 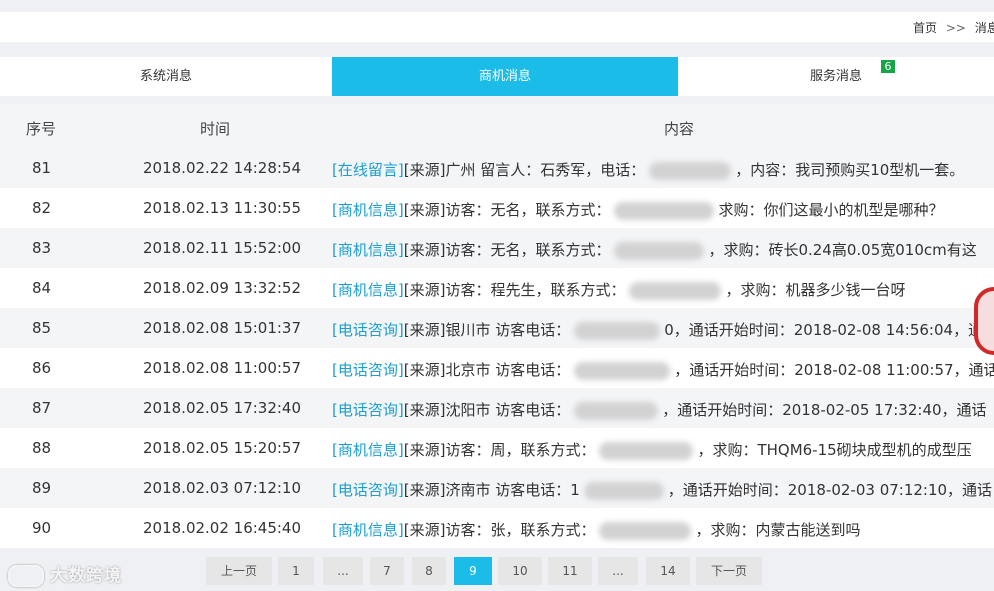 I want to click on row-time: 2018.02.08 15:01:37, so click(x=222, y=328).